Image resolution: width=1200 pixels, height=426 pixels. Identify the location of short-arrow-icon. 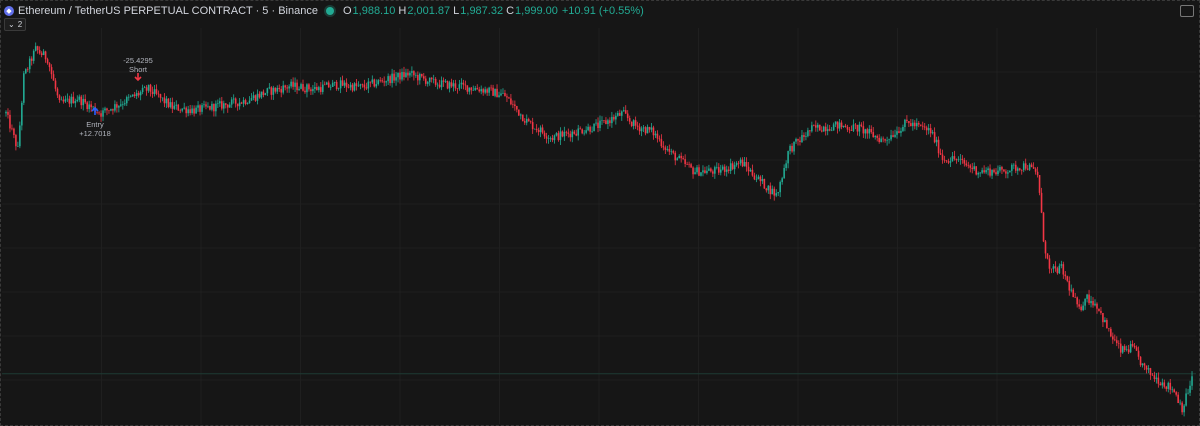
(138, 77).